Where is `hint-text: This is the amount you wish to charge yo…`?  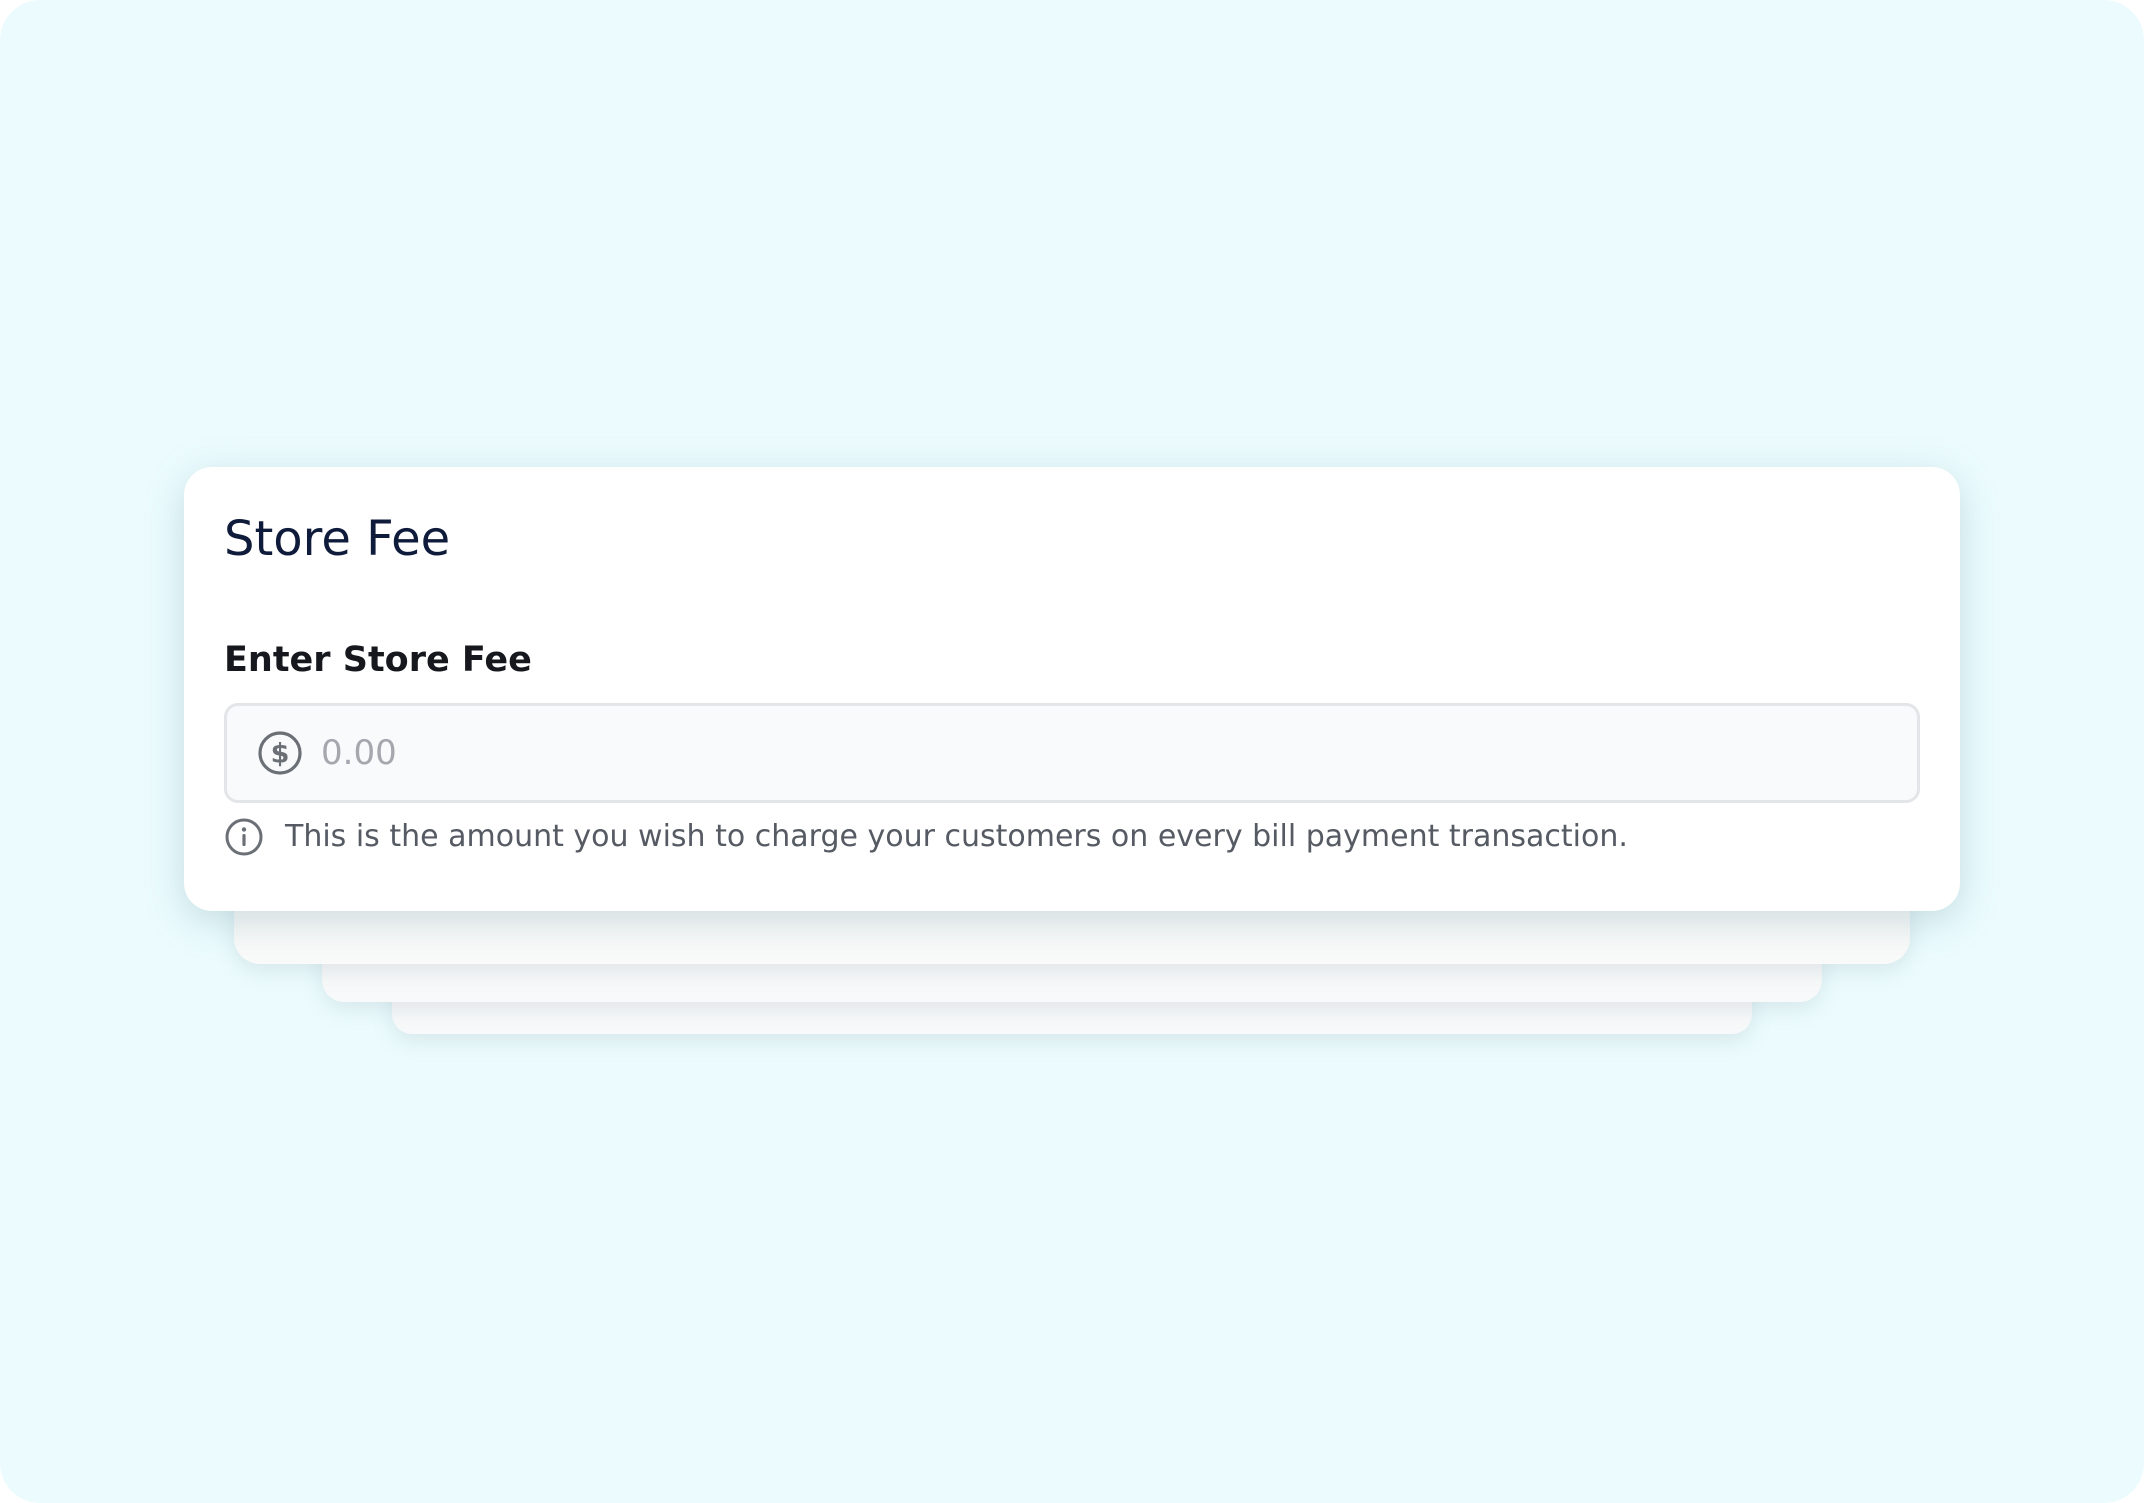
hint-text: This is the amount you wish to charge yo… is located at coordinates (956, 836).